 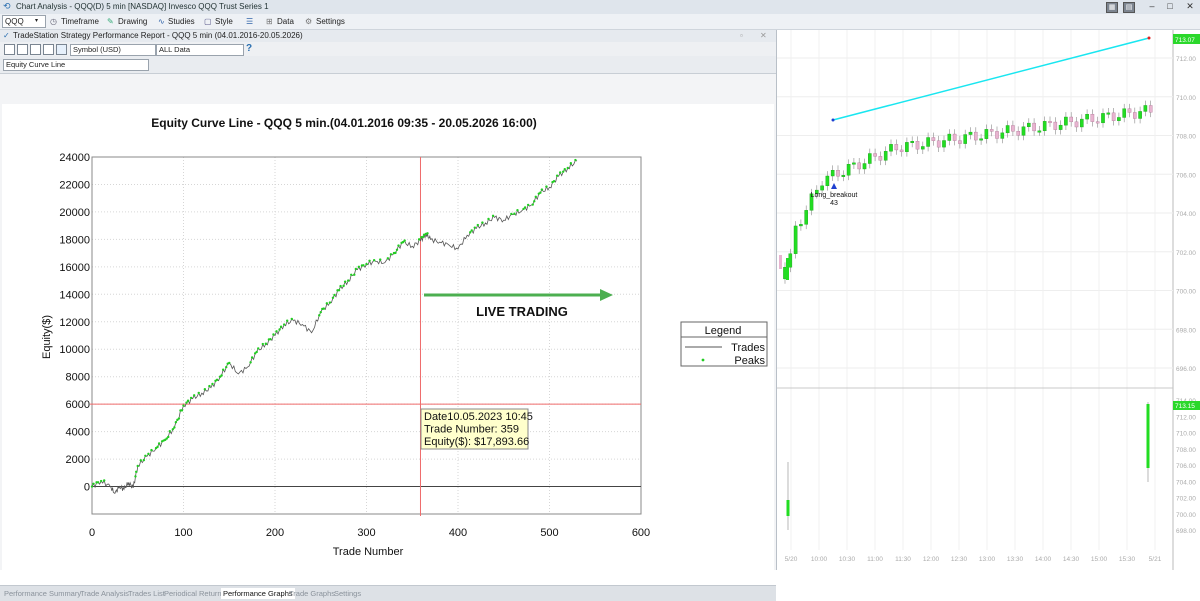 I want to click on time-tick-label: 12:30, so click(x=959, y=559).